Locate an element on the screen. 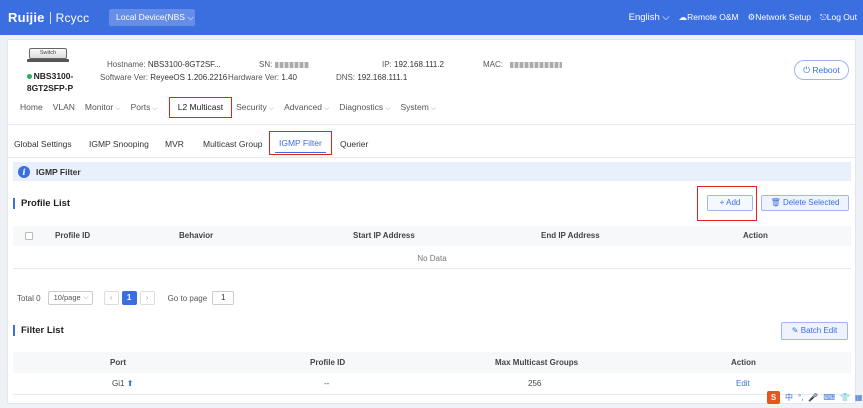 Image resolution: width=863 pixels, height=408 pixels. tab-querier: Querier is located at coordinates (354, 144).